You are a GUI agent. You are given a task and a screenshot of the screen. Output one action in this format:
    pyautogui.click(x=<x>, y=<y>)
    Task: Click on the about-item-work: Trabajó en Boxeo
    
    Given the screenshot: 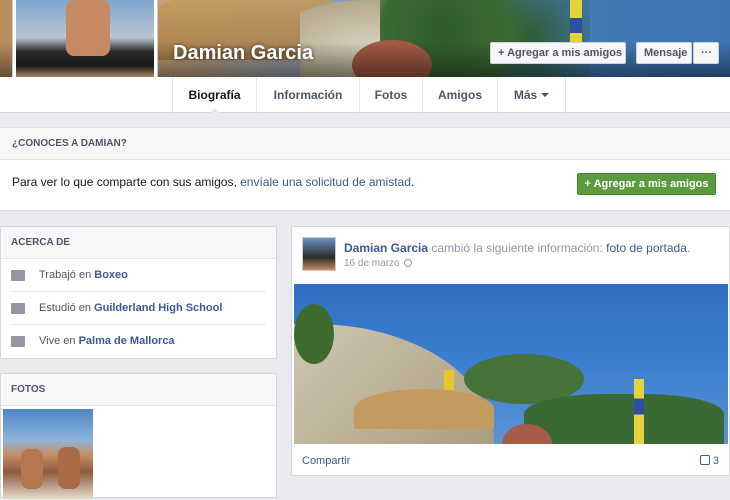 What is the action you would take?
    pyautogui.click(x=138, y=275)
    